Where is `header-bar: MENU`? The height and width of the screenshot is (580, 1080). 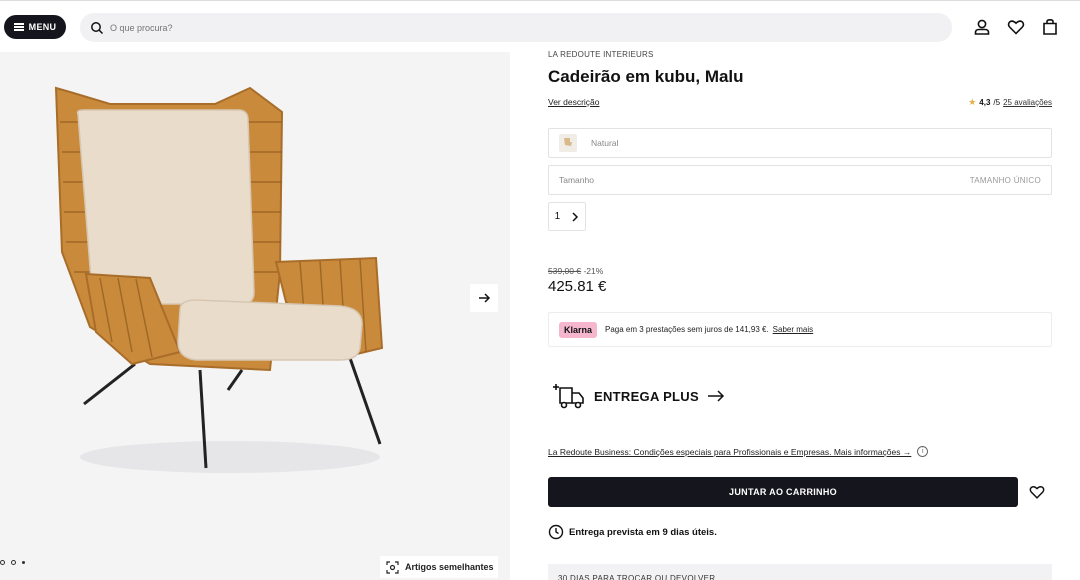 header-bar: MENU is located at coordinates (540, 26).